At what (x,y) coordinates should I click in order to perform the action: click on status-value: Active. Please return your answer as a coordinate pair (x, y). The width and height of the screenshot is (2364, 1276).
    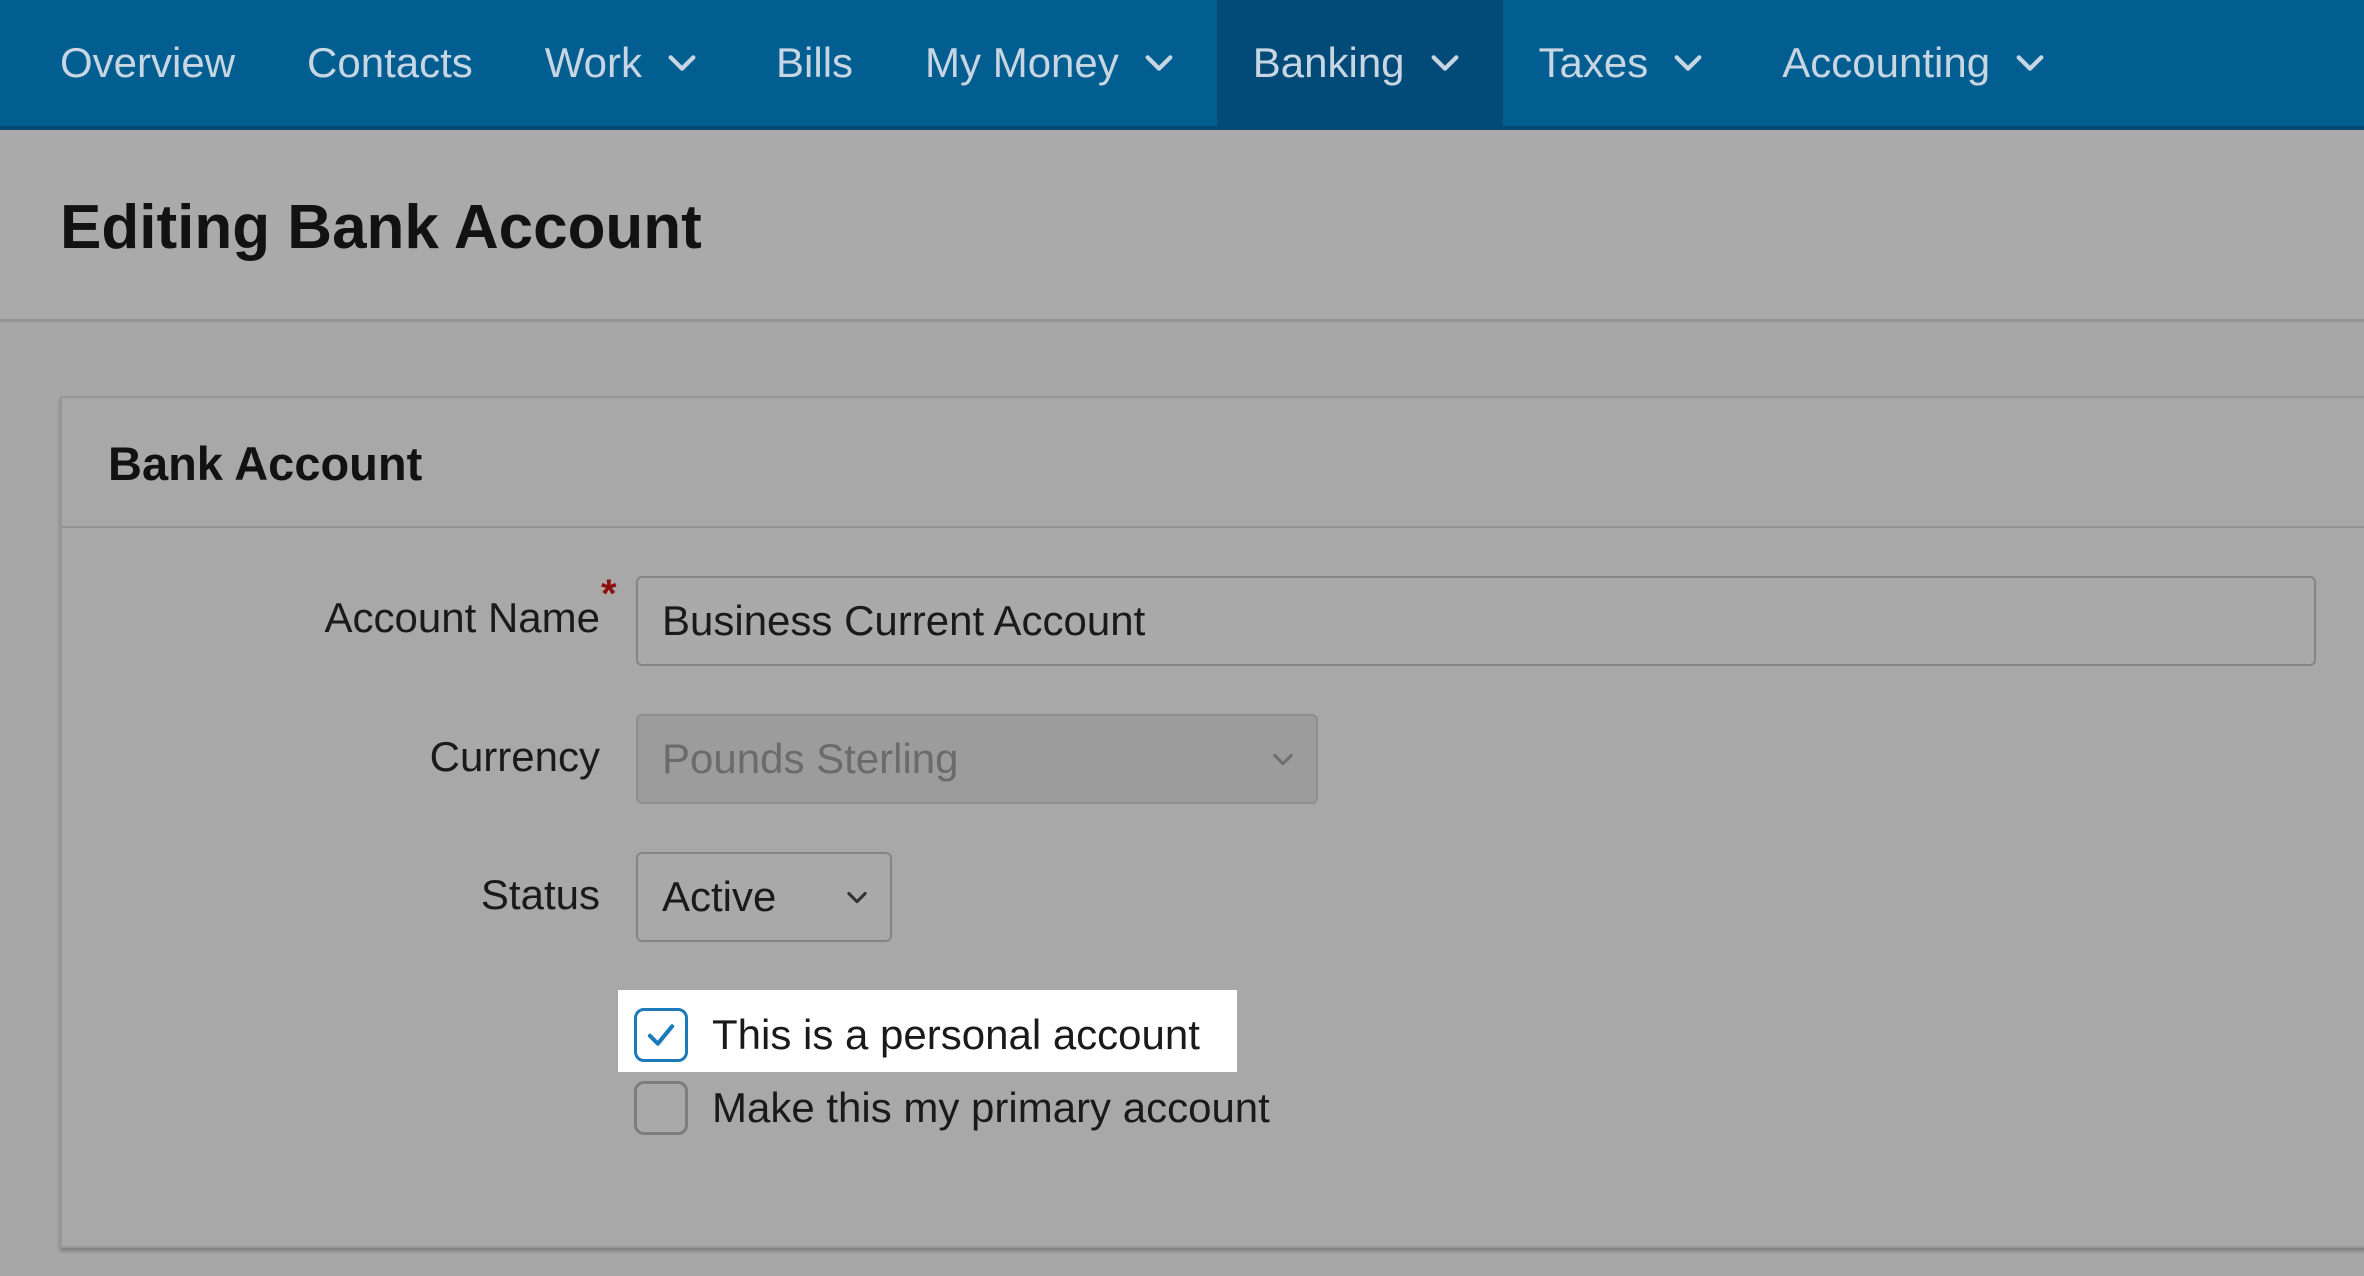
    Looking at the image, I should click on (719, 896).